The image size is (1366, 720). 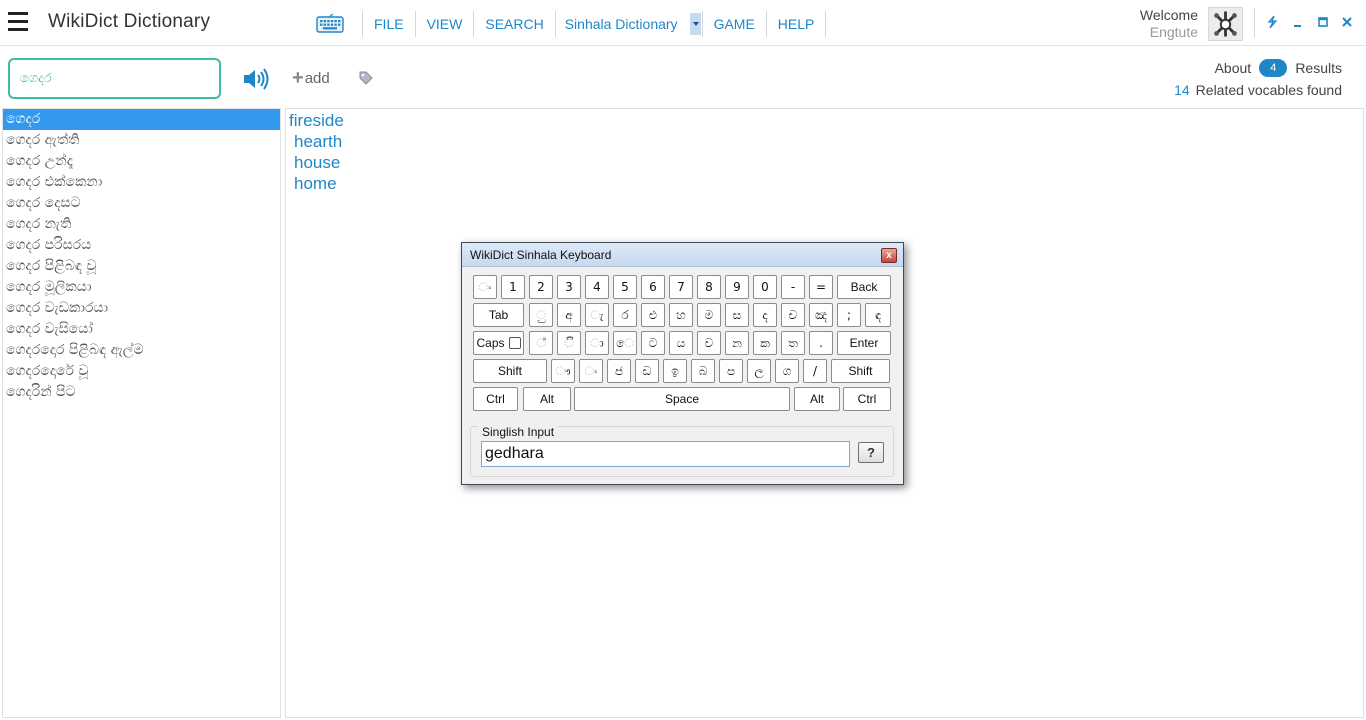 What do you see at coordinates (389, 24) in the screenshot?
I see `menu-file: FILE` at bounding box center [389, 24].